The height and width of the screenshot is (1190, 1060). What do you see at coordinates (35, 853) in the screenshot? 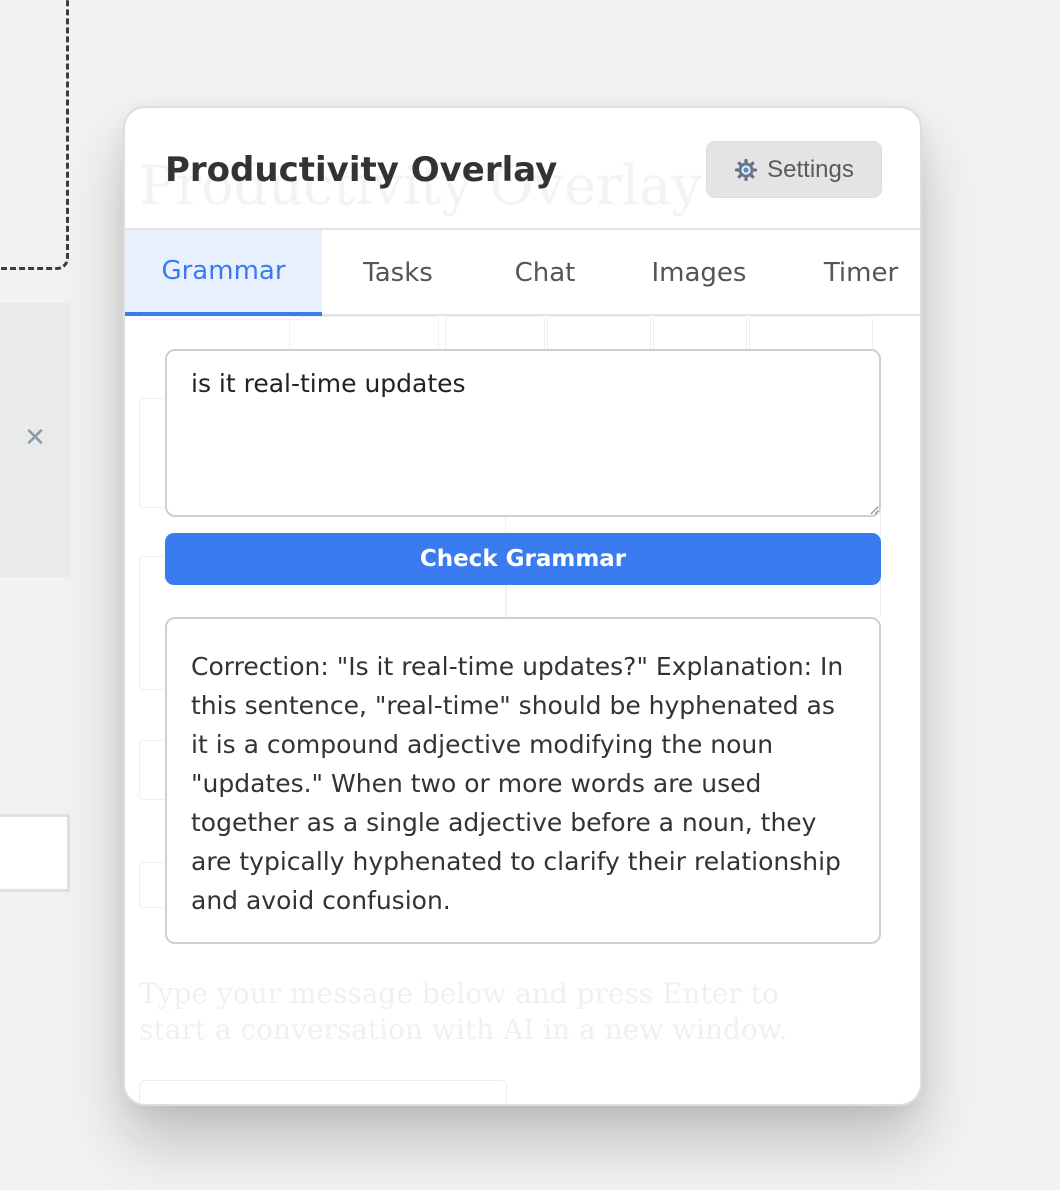
I see `background-input-field` at bounding box center [35, 853].